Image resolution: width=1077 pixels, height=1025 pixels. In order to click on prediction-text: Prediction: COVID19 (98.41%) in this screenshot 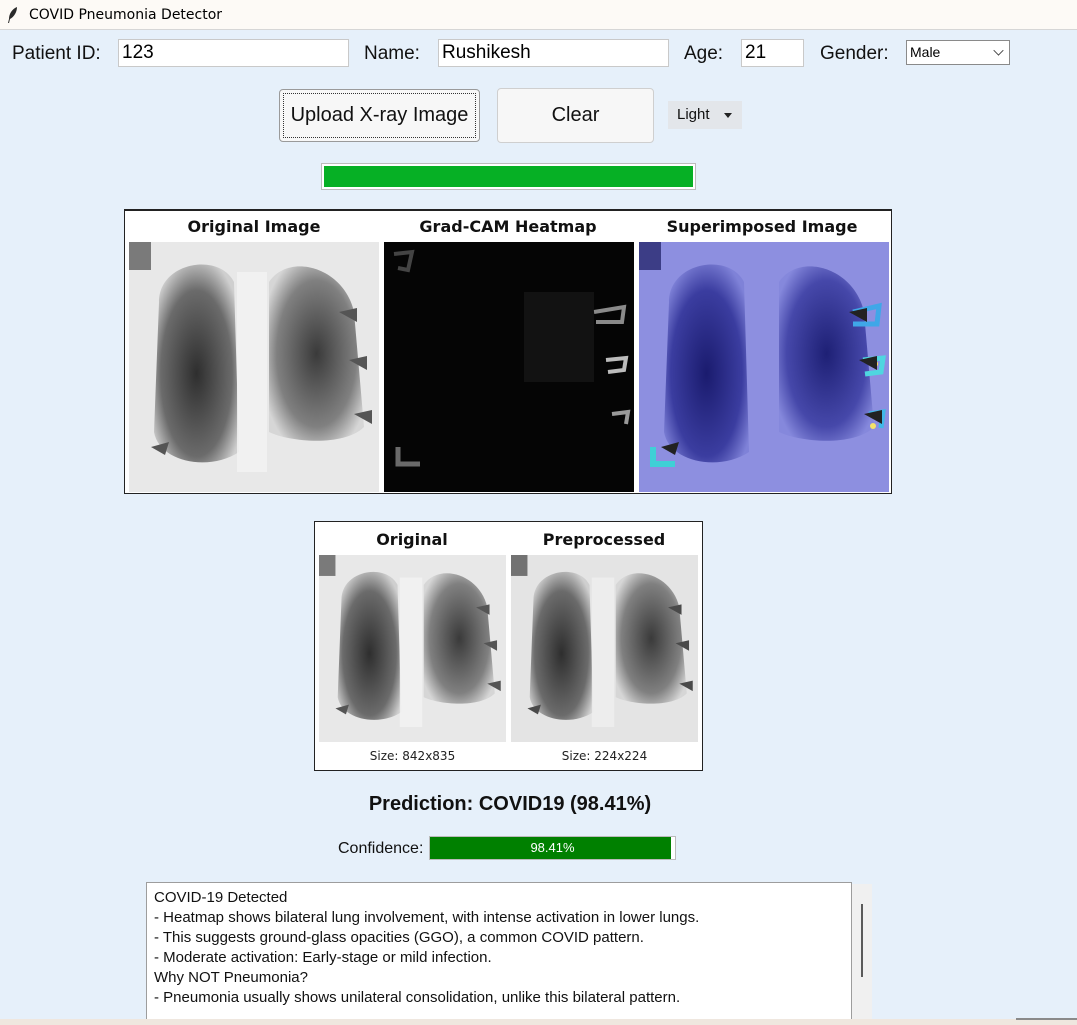, I will do `click(510, 804)`.